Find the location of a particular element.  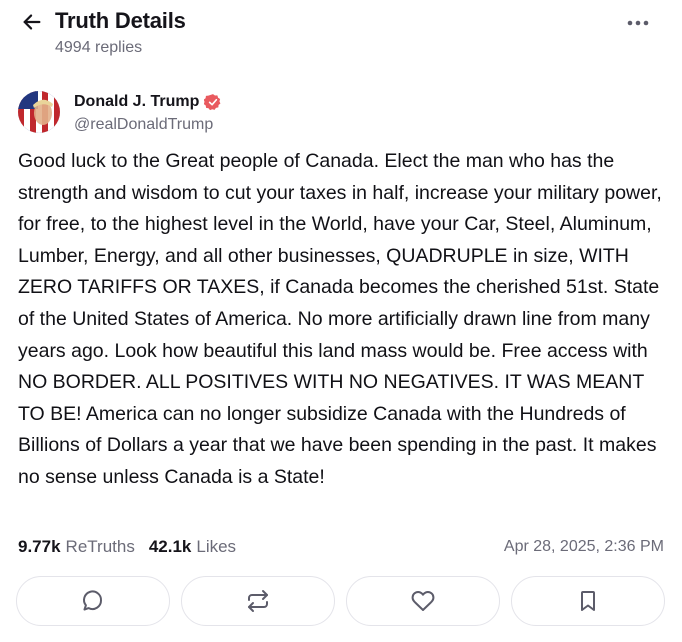

repost-icon is located at coordinates (258, 601).